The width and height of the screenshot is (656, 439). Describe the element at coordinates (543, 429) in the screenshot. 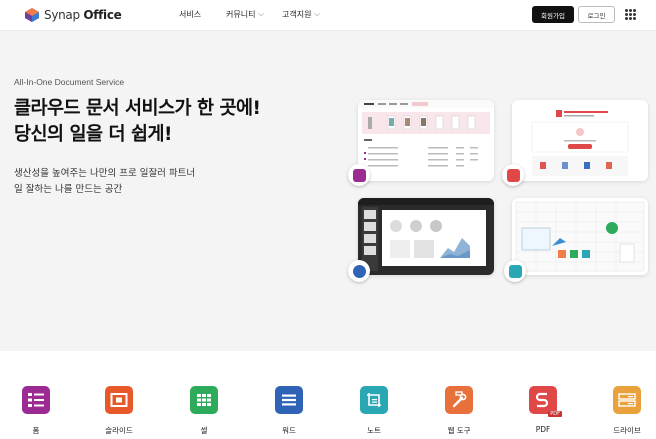

I see `app-pdf-label: PDF` at that location.